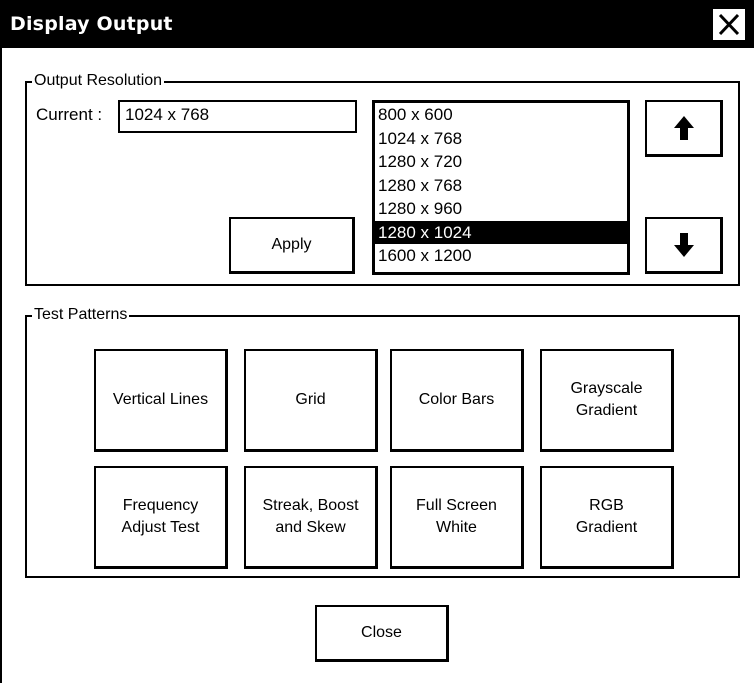 Image resolution: width=754 pixels, height=683 pixels. I want to click on close-window-button, so click(729, 24).